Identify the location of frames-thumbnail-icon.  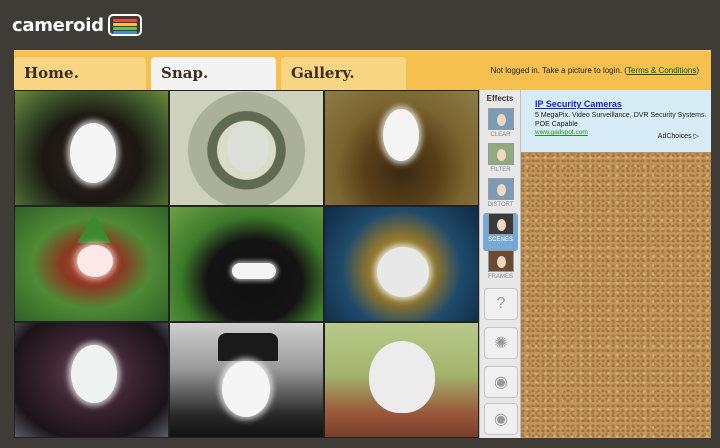
(500, 261).